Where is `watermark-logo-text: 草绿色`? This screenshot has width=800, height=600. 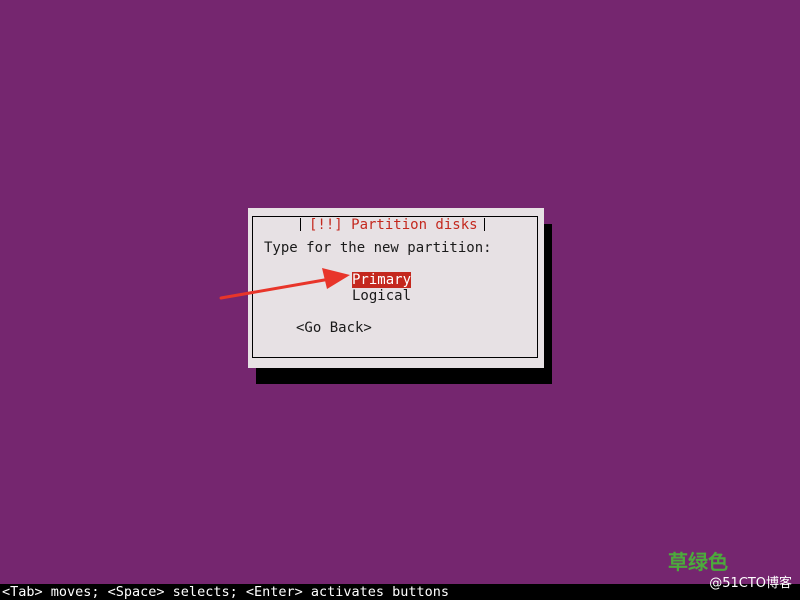 watermark-logo-text: 草绿色 is located at coordinates (698, 562).